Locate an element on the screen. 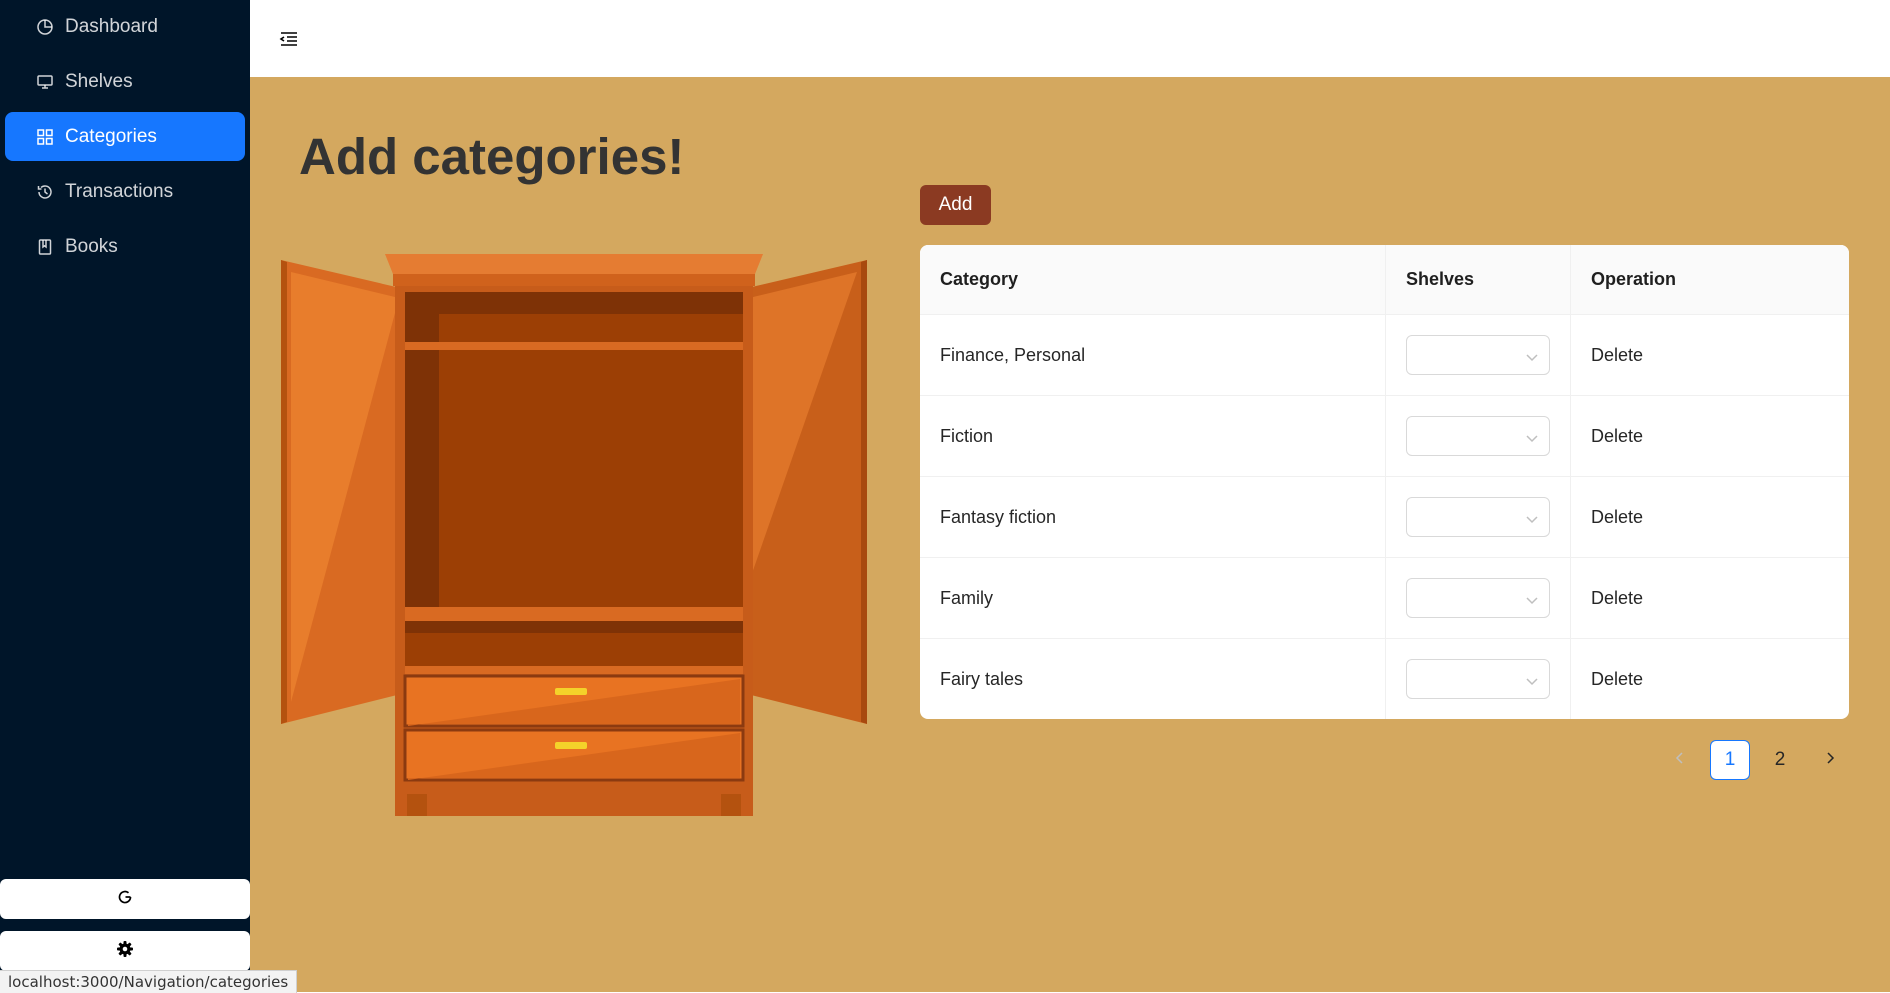  appstore-icon is located at coordinates (45, 137).